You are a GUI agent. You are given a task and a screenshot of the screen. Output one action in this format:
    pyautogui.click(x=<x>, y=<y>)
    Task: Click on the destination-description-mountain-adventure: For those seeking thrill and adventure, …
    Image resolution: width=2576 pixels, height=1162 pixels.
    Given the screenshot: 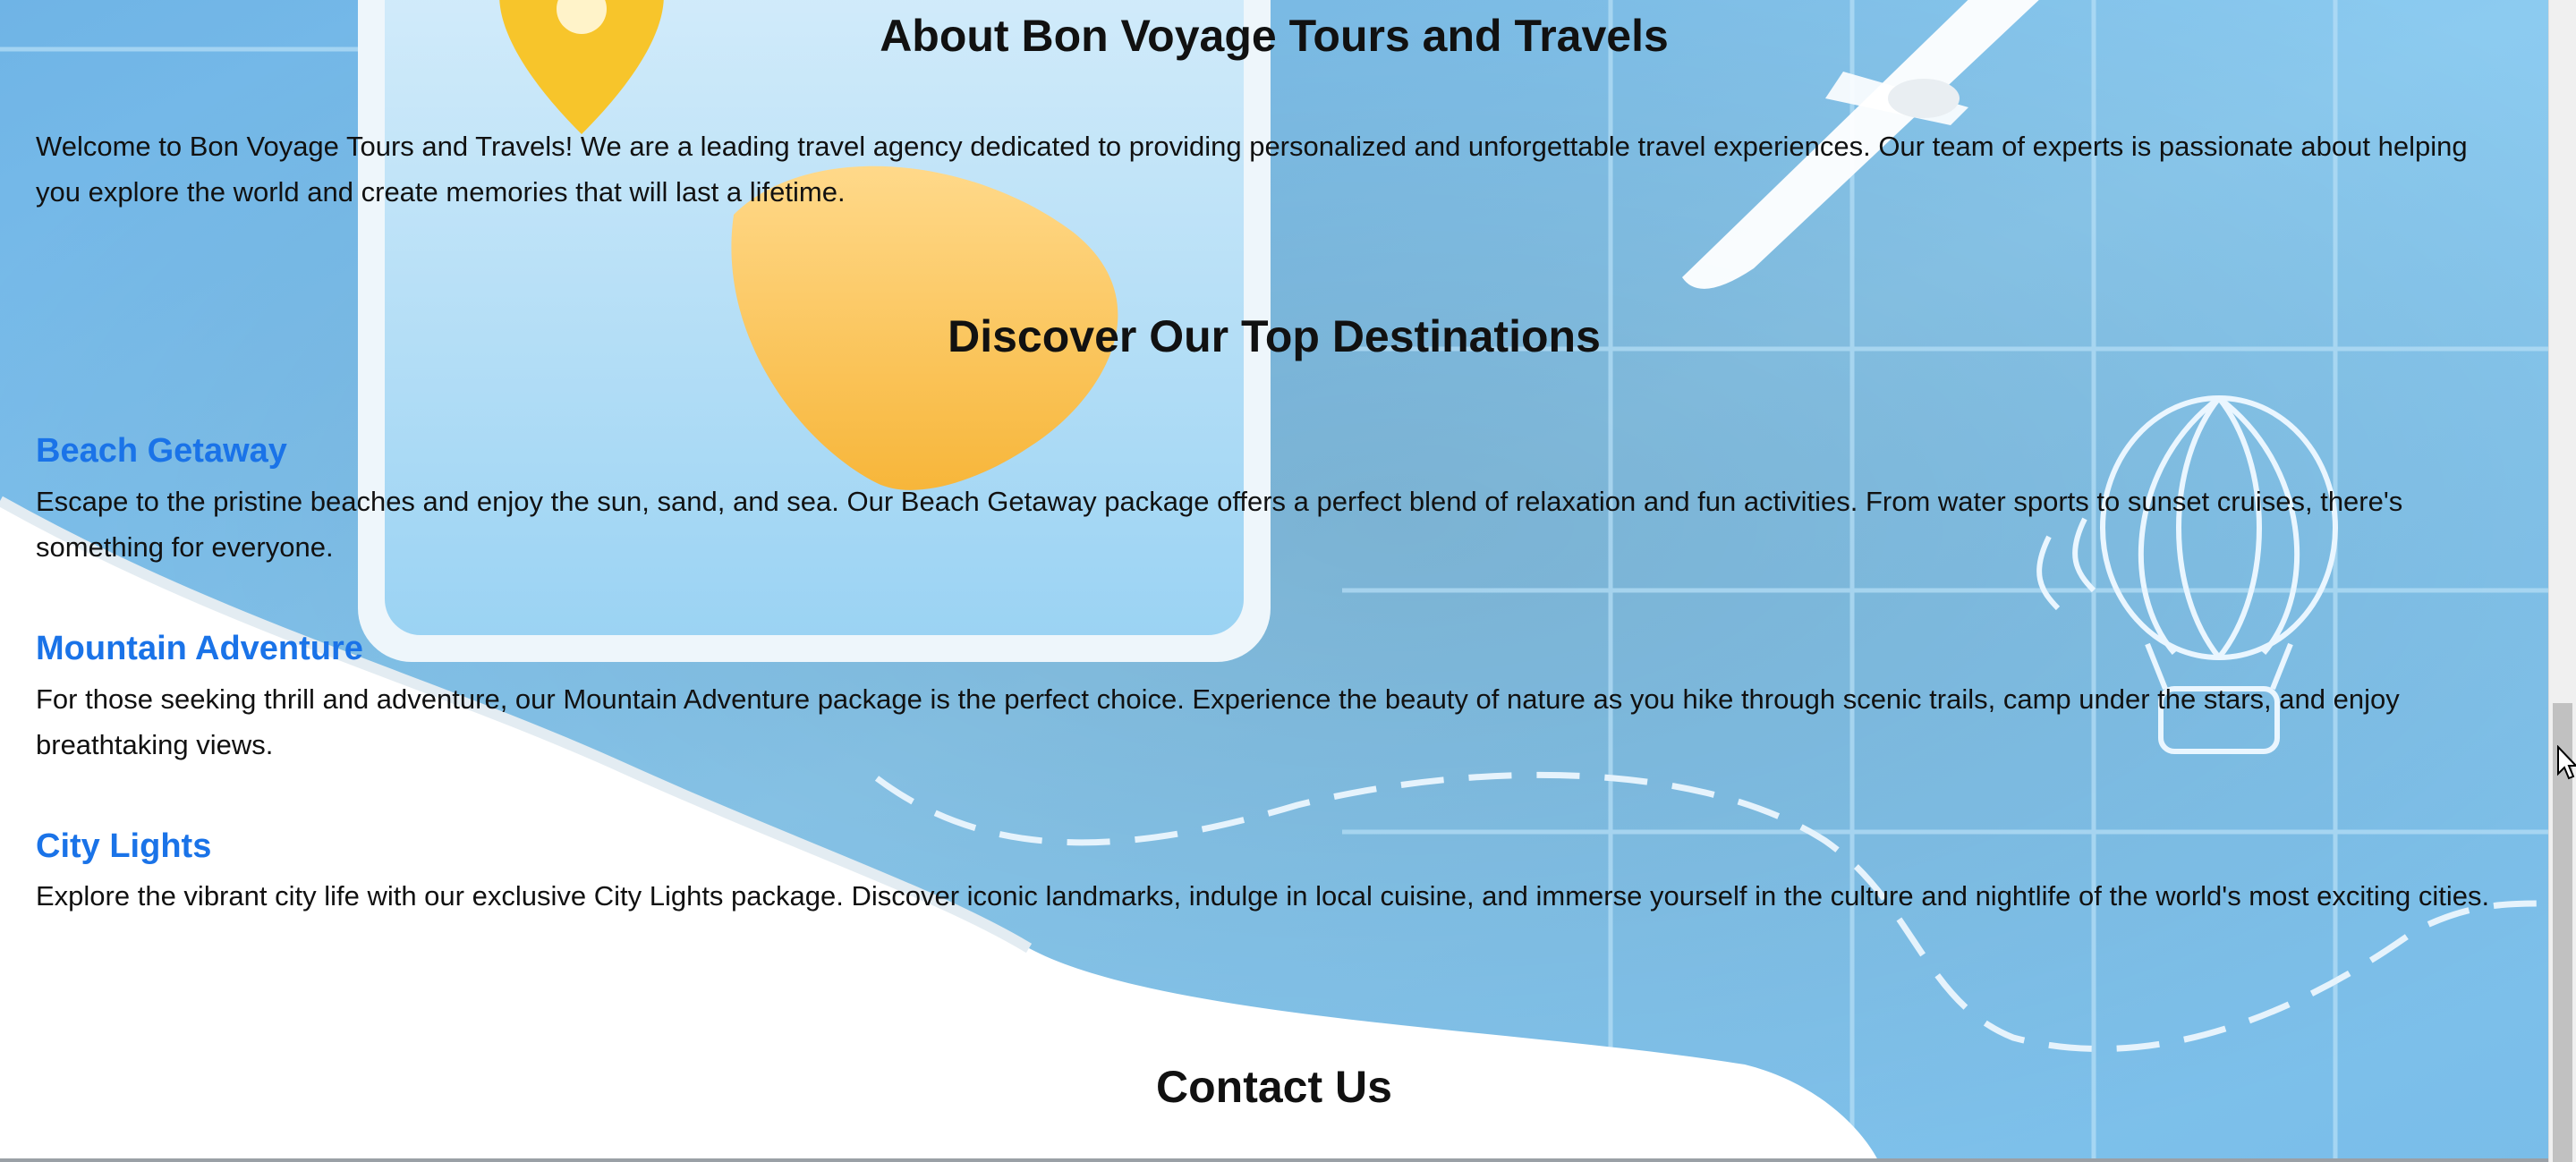 What is the action you would take?
    pyautogui.click(x=1218, y=721)
    